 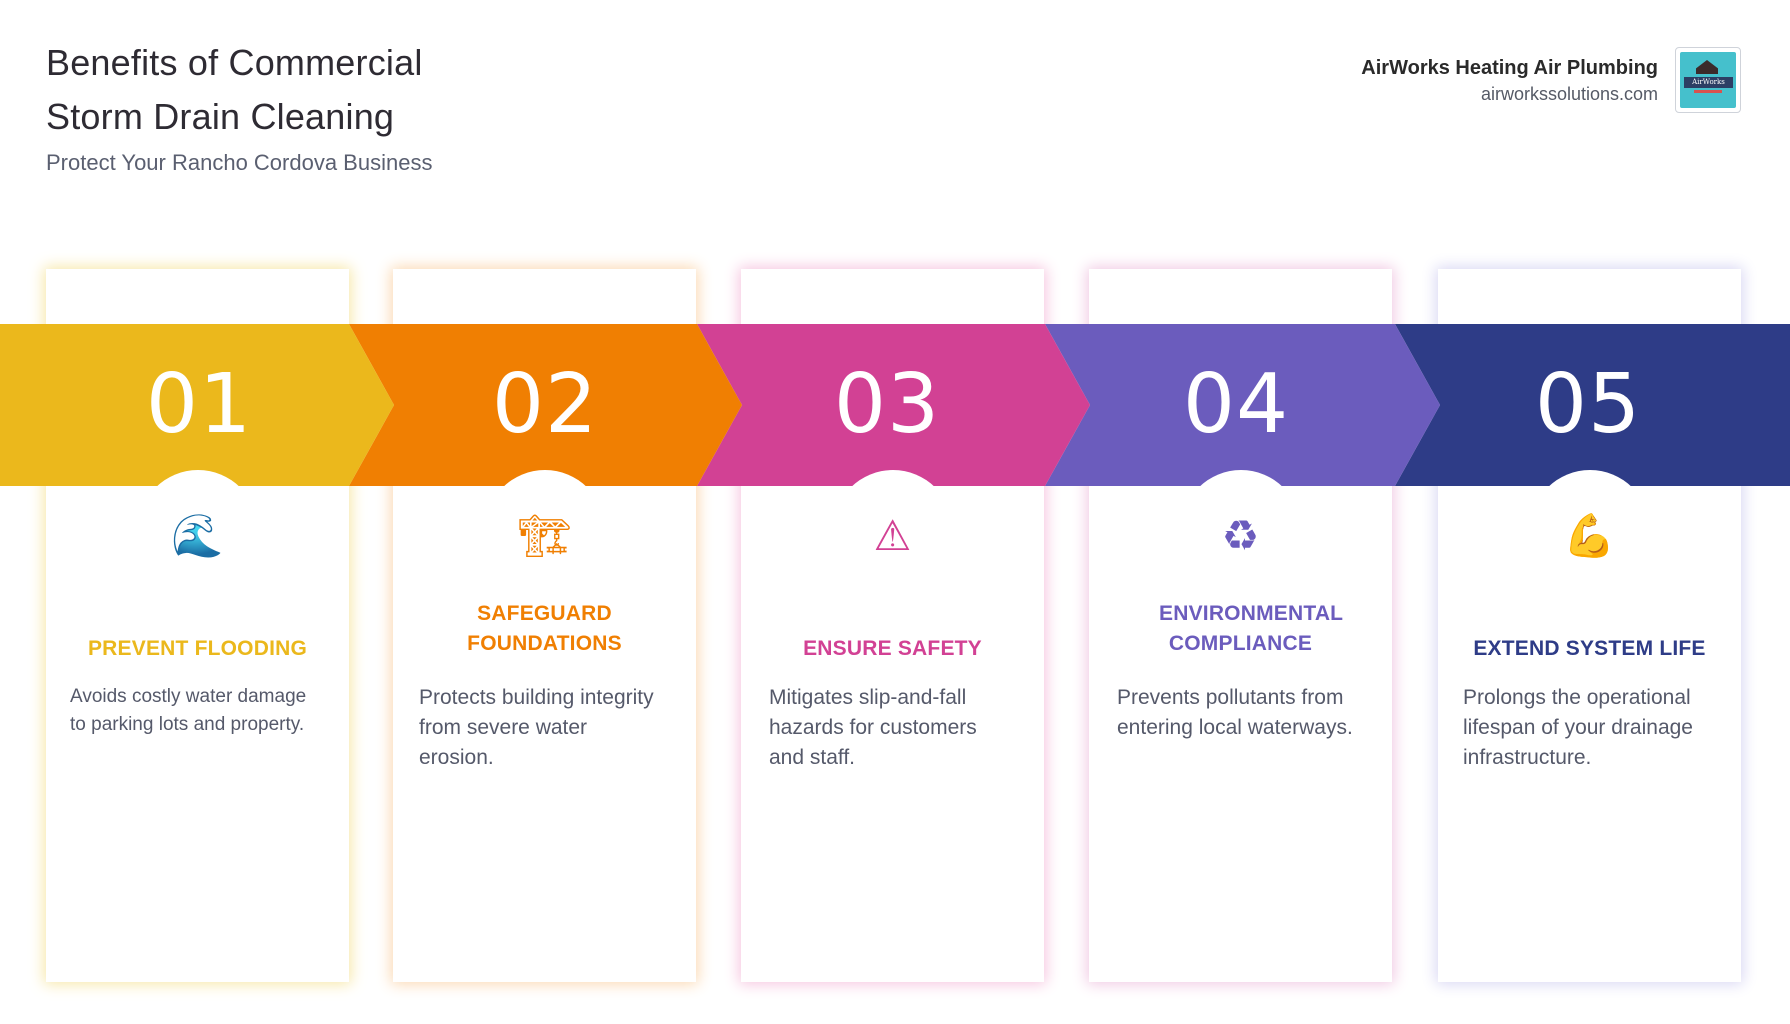 I want to click on recycle-icon: ♻, so click(x=1240, y=535).